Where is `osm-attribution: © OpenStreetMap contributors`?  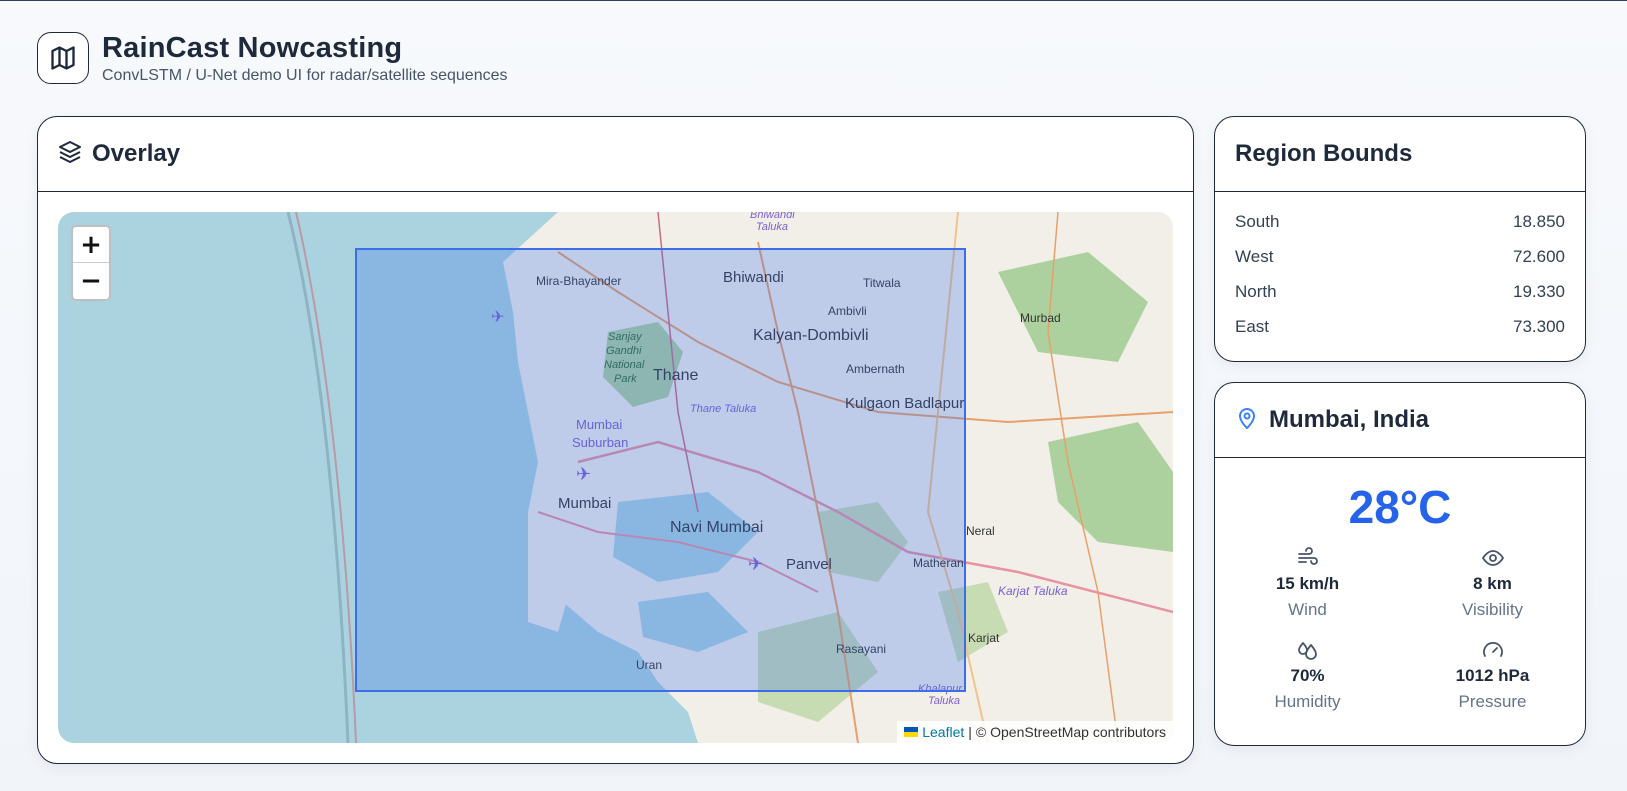 osm-attribution: © OpenStreetMap contributors is located at coordinates (1070, 732).